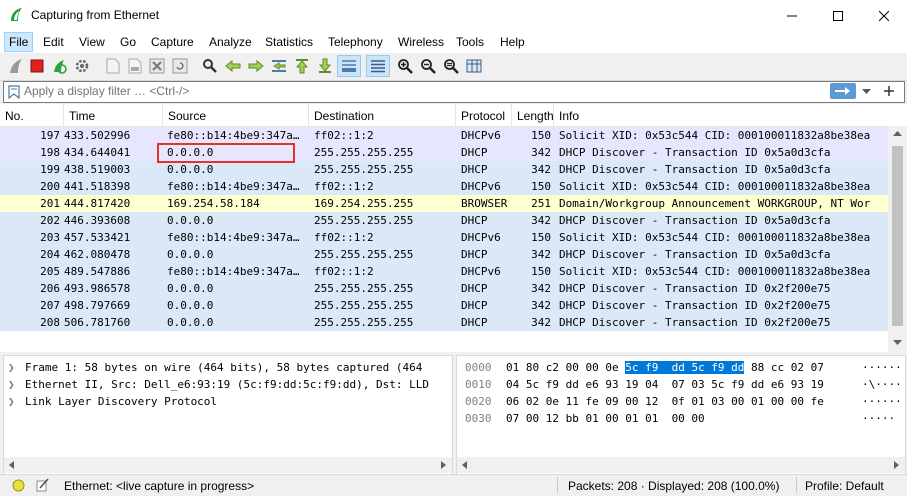  Describe the element at coordinates (470, 42) in the screenshot. I see `menu-tools: Tools` at that location.